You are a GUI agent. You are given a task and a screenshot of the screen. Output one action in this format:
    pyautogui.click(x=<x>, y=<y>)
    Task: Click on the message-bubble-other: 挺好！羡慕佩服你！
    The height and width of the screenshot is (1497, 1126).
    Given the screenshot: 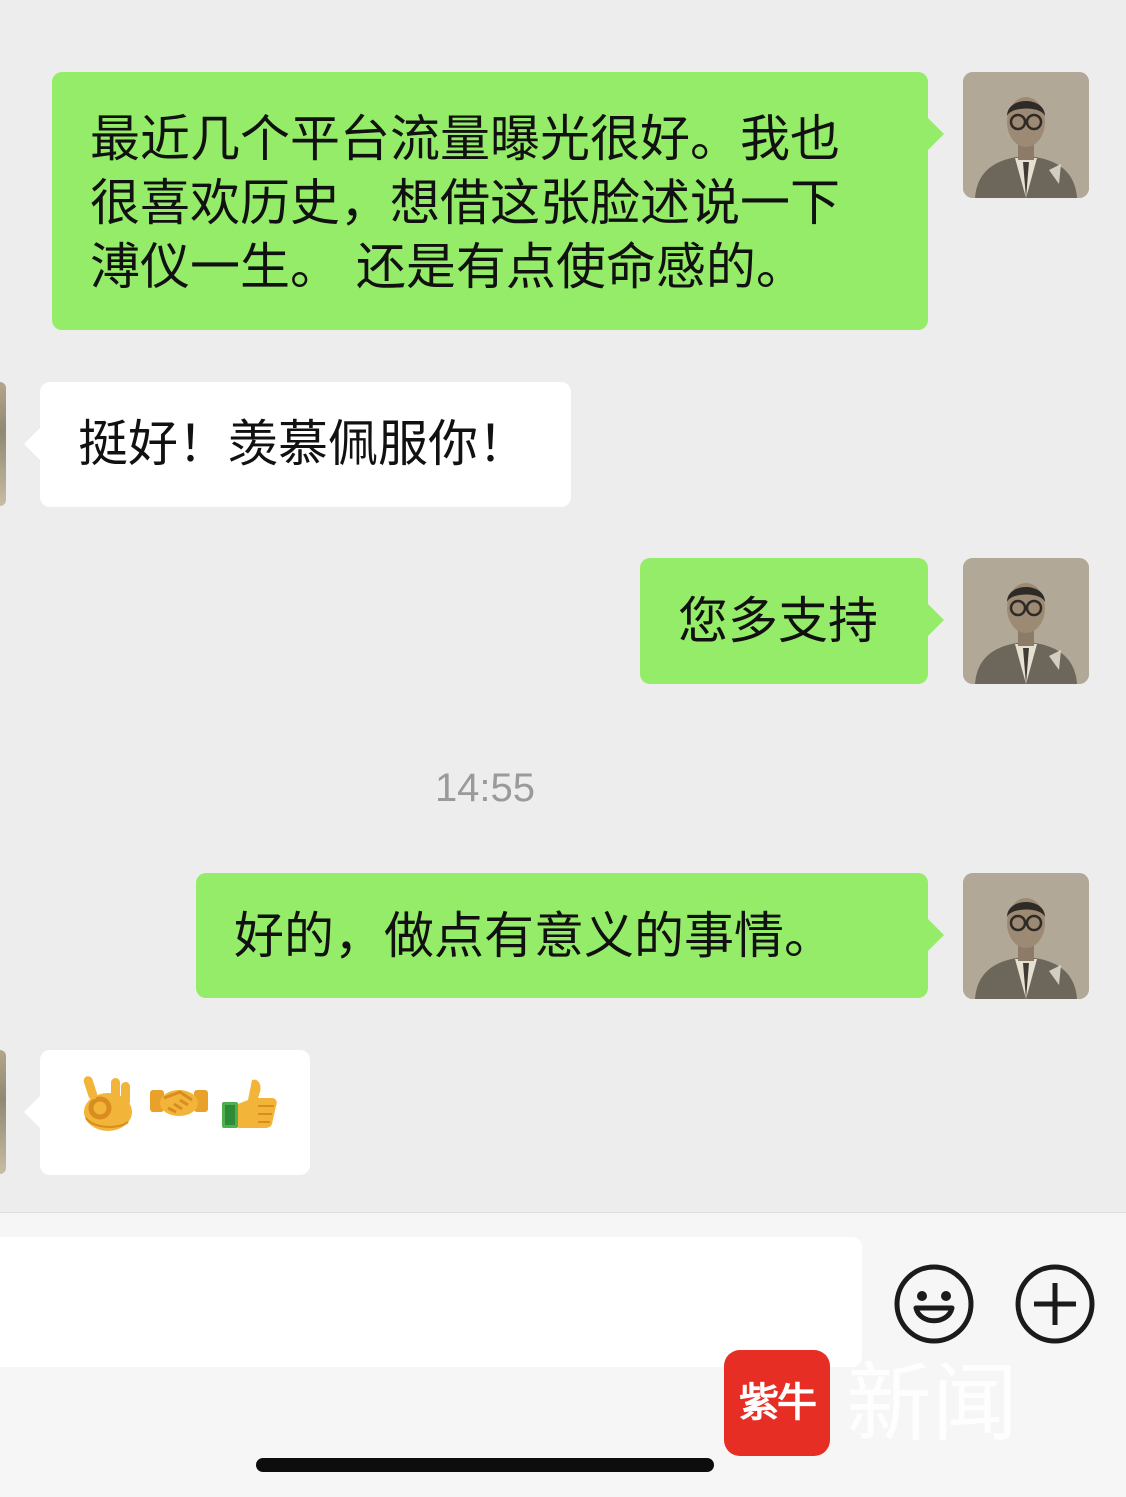 What is the action you would take?
    pyautogui.click(x=297, y=444)
    